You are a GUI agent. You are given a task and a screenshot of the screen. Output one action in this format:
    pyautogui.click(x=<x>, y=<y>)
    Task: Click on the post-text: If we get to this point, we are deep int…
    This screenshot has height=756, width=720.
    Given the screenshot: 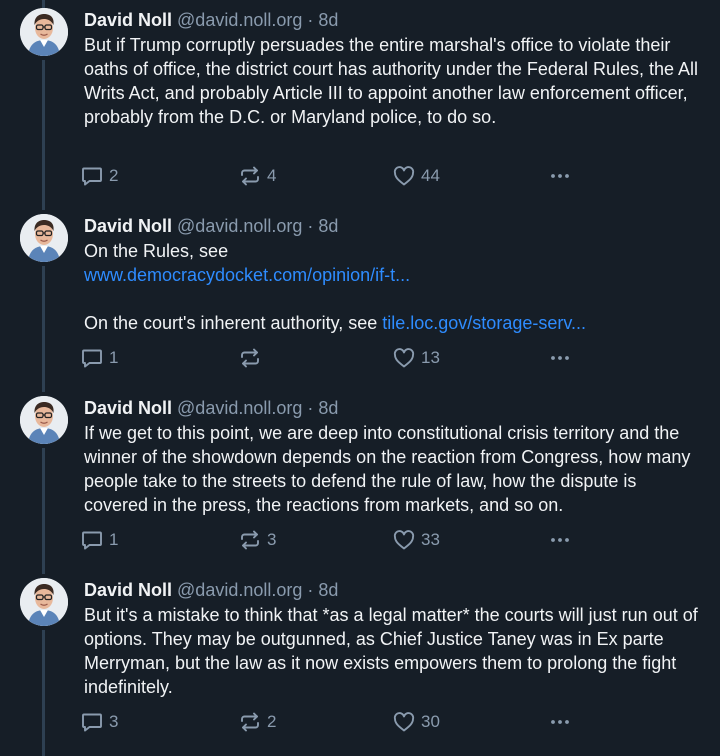 What is the action you would take?
    pyautogui.click(x=394, y=469)
    